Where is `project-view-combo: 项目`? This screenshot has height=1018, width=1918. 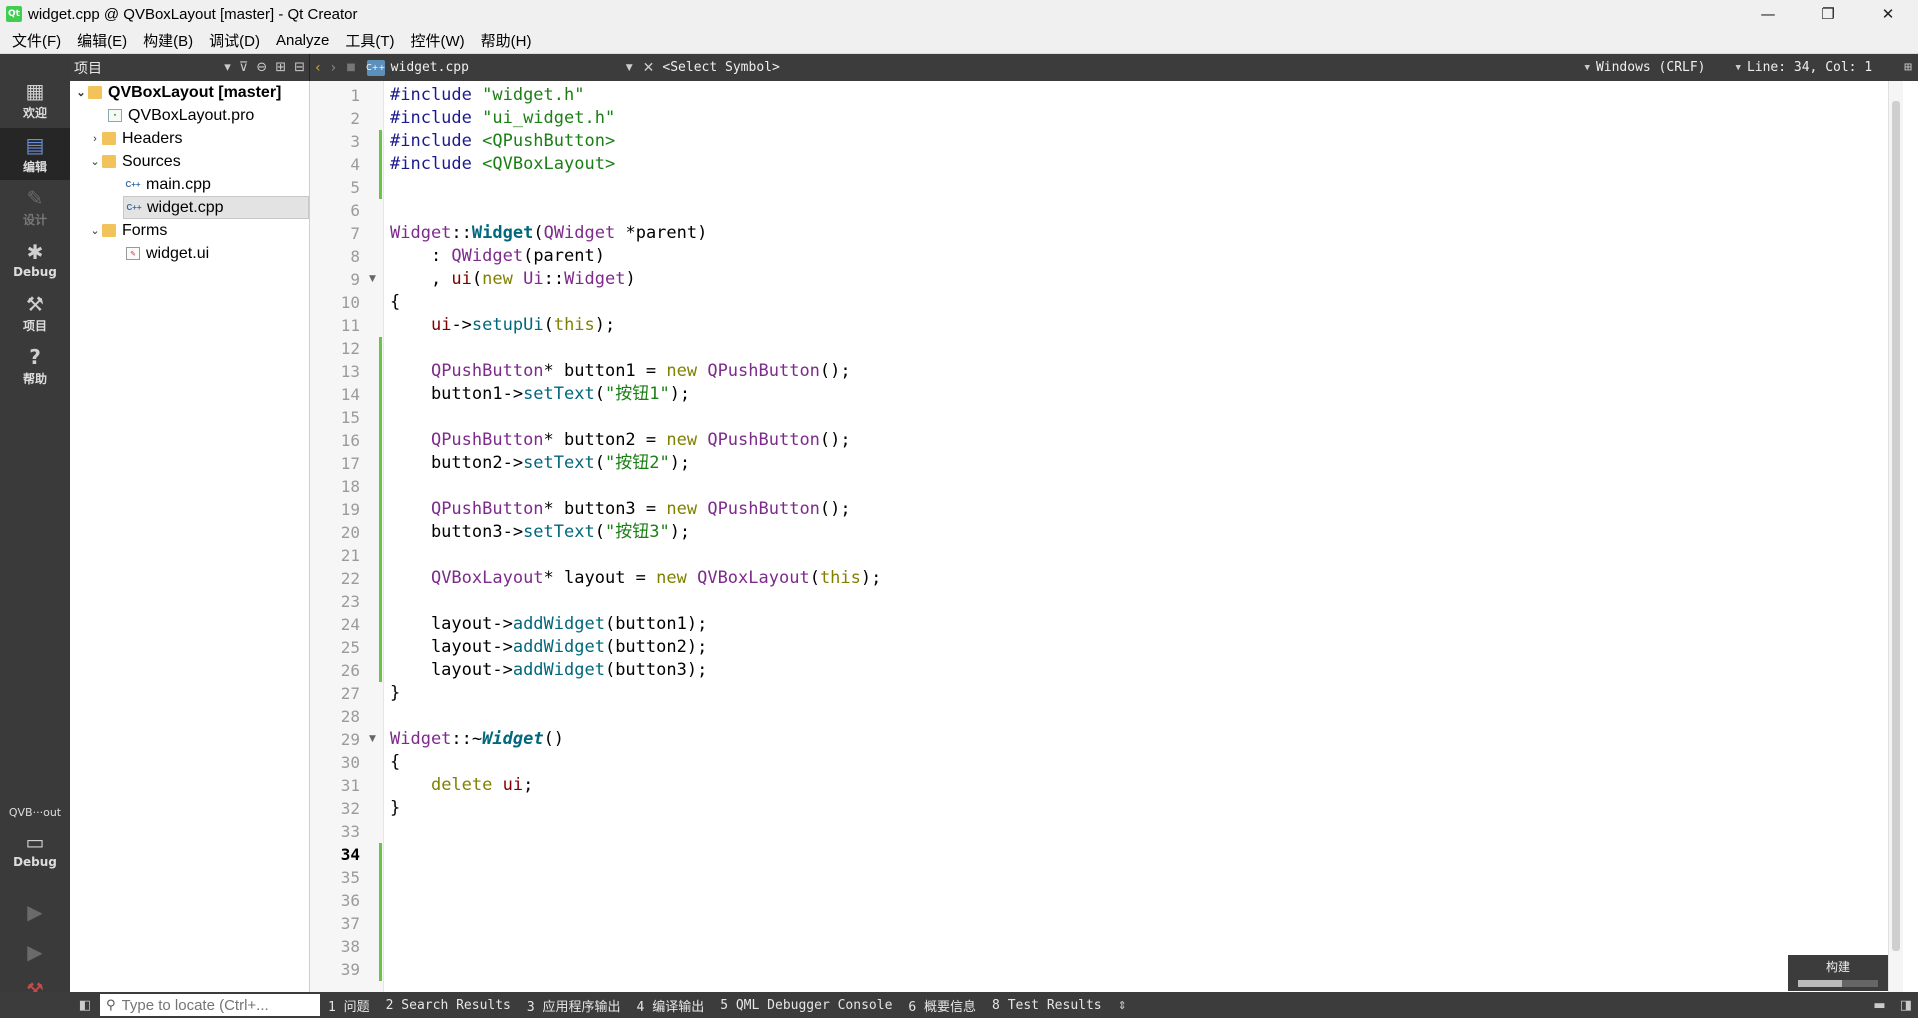
project-view-combo: 项目 is located at coordinates (88, 68).